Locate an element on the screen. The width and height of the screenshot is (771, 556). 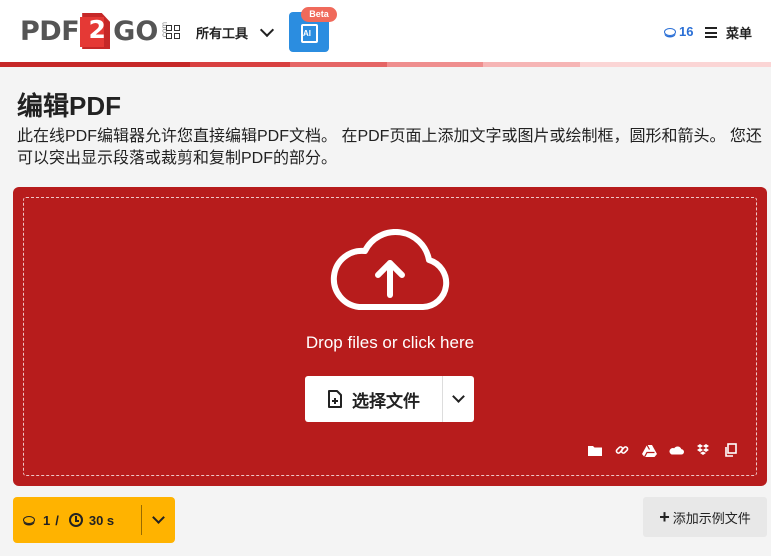
dropbox-icon is located at coordinates (703, 450).